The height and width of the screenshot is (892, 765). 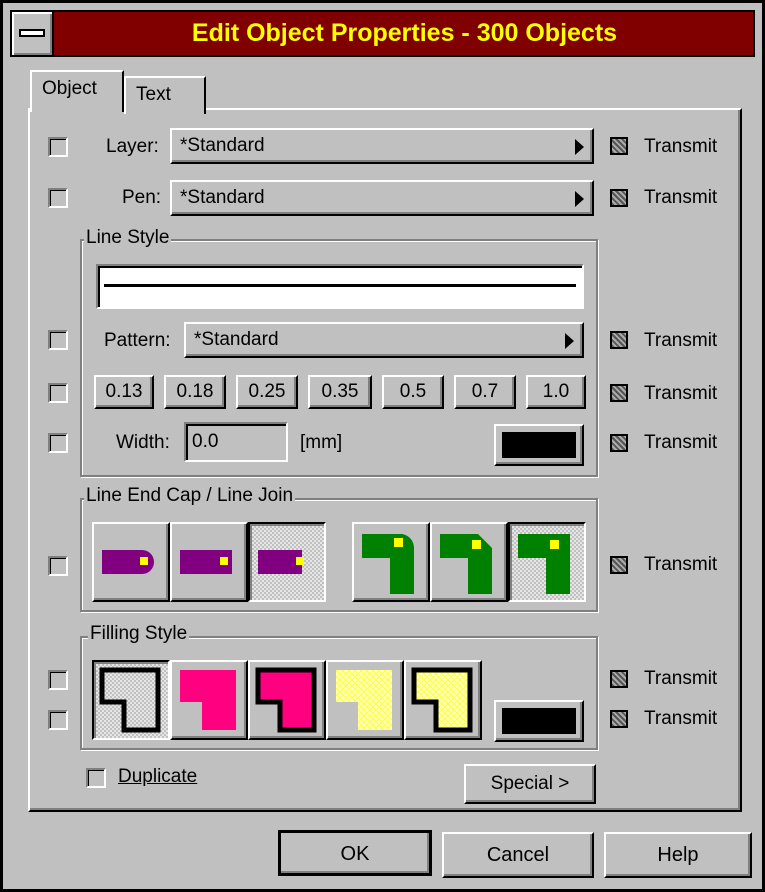 I want to click on cap-round-button, so click(x=131, y=562).